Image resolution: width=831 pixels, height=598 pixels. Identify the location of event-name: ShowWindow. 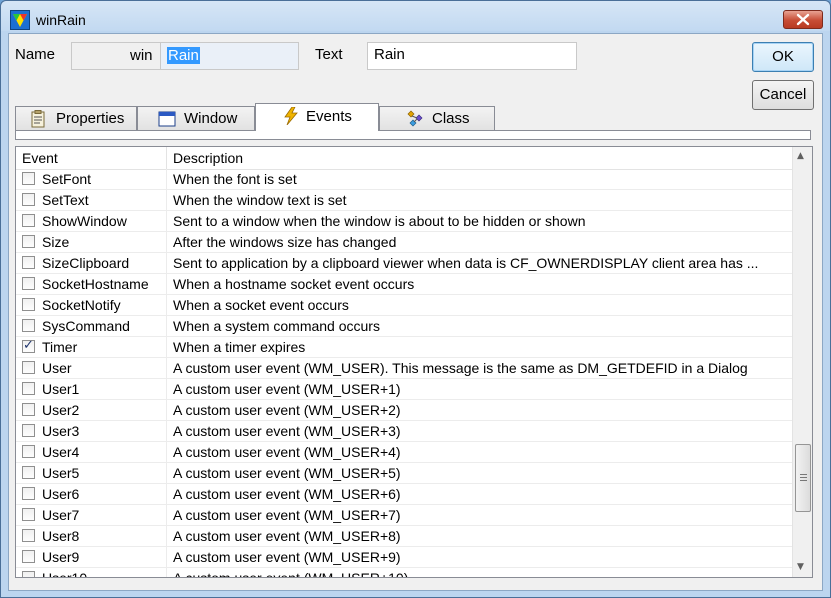
(84, 221).